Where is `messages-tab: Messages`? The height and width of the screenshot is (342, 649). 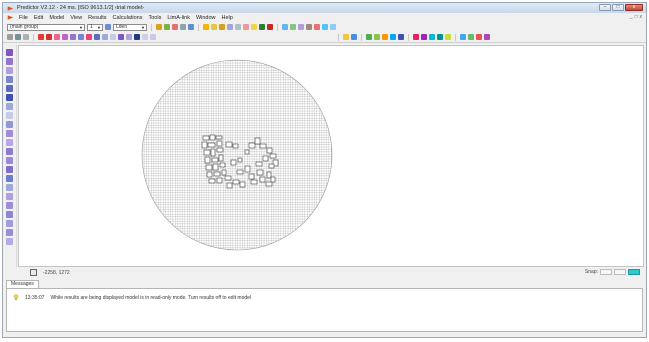
messages-tab: Messages is located at coordinates (22, 284).